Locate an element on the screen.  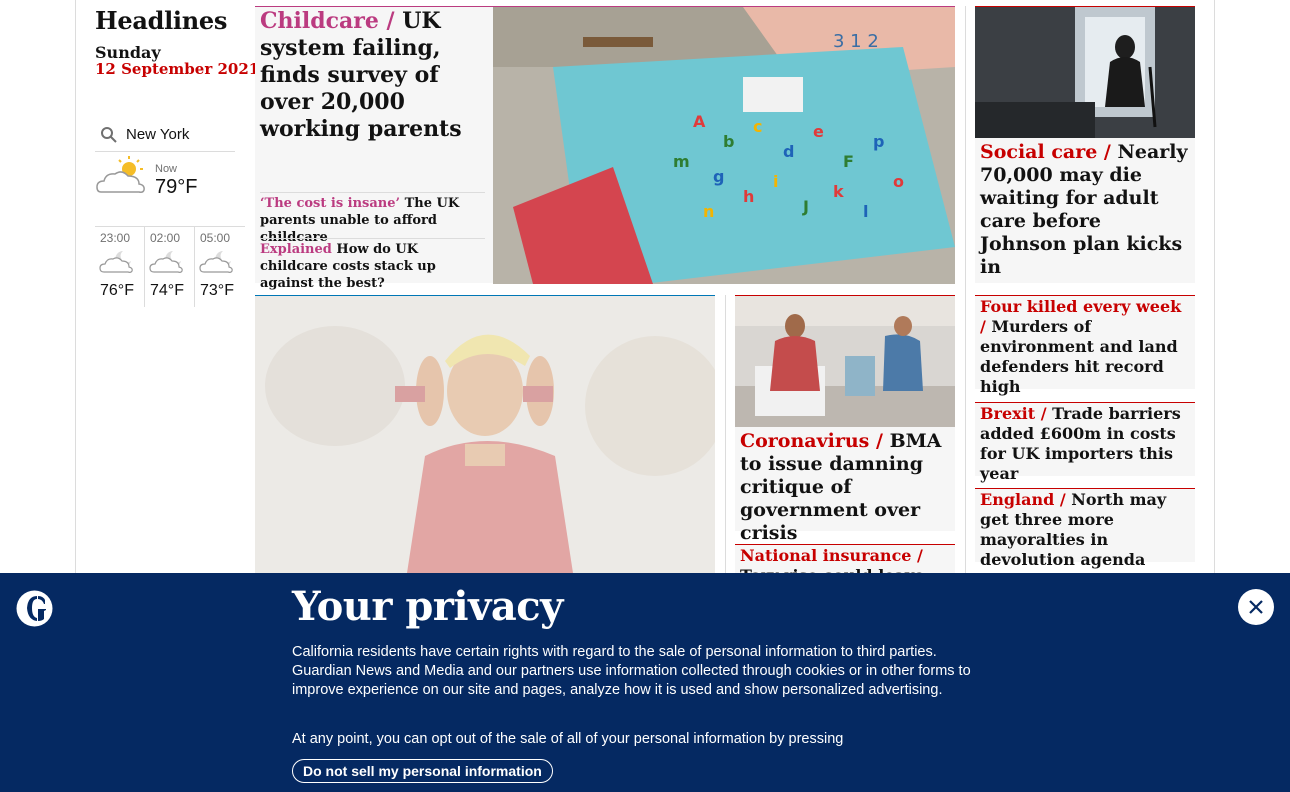
svg-text: J is located at coordinates (805, 206).